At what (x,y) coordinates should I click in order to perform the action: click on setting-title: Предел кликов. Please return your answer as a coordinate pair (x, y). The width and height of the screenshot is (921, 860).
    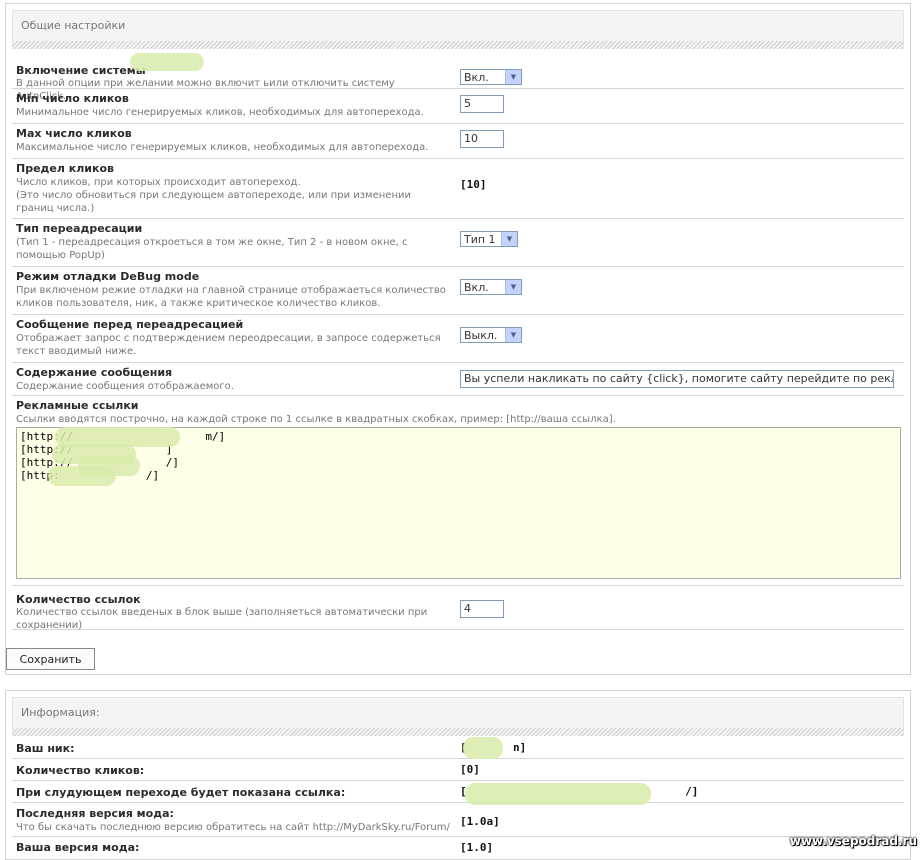
    Looking at the image, I should click on (65, 168).